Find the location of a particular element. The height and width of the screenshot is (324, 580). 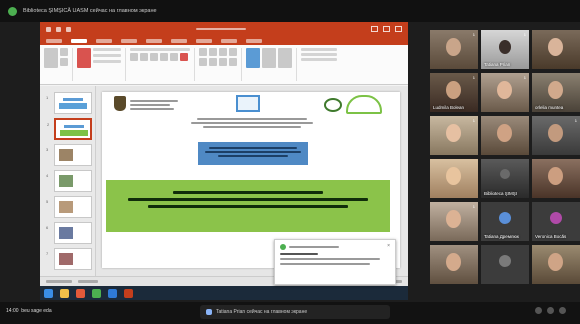

select-button is located at coordinates (319, 59).